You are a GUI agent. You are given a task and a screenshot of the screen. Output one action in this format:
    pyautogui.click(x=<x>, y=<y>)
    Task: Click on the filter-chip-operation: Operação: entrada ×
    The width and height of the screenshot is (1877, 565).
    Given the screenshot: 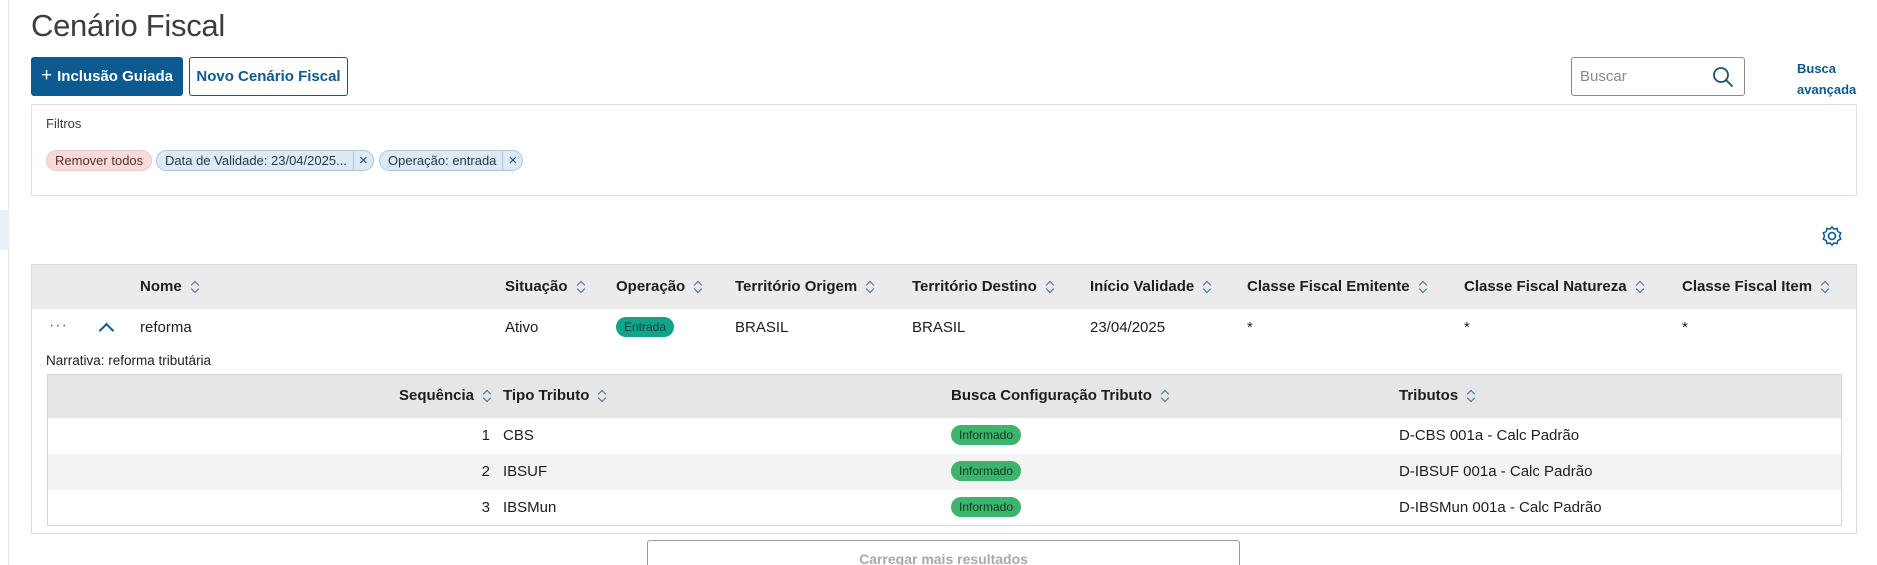 What is the action you would take?
    pyautogui.click(x=451, y=160)
    